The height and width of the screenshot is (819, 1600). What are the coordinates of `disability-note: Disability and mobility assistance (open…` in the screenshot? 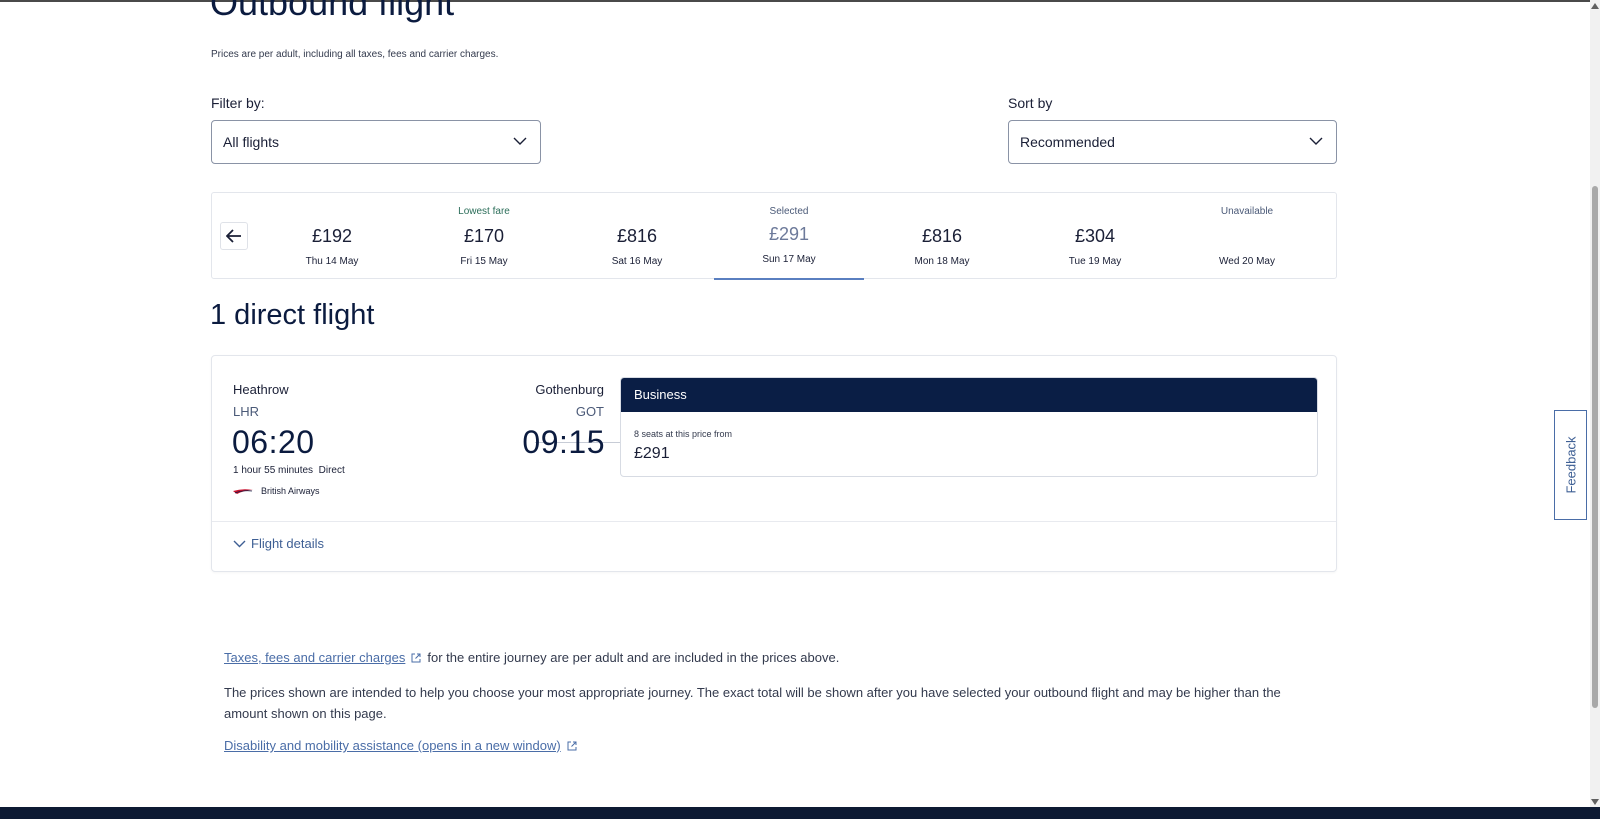 It's located at (403, 745).